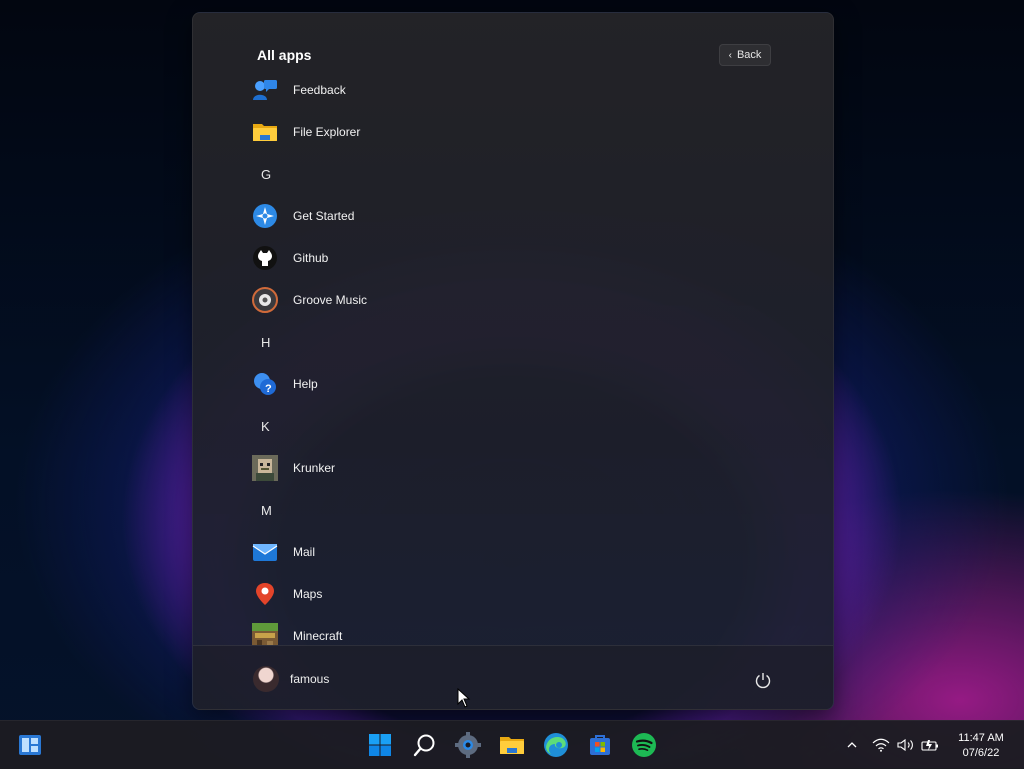 The height and width of the screenshot is (769, 1024). I want to click on app-item-github: Github, so click(521, 258).